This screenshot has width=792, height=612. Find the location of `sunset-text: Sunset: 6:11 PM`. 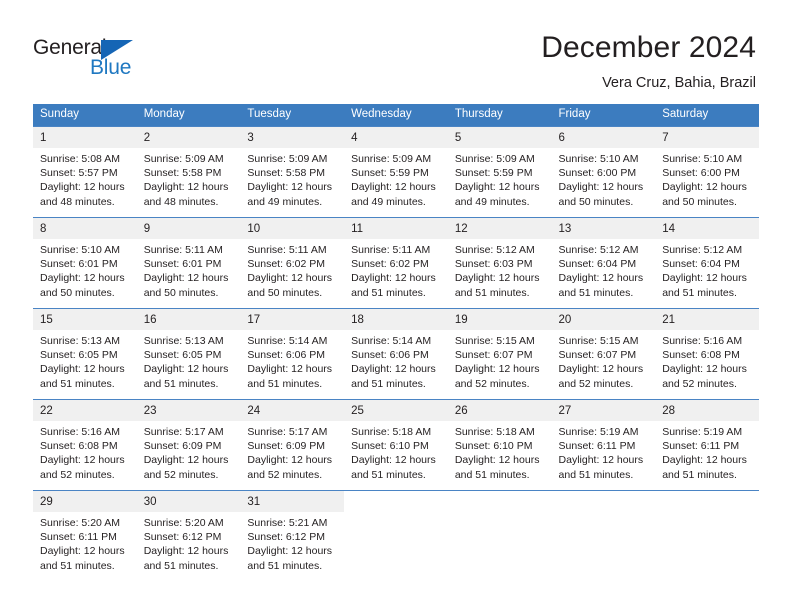

sunset-text: Sunset: 6:11 PM is located at coordinates (78, 537).